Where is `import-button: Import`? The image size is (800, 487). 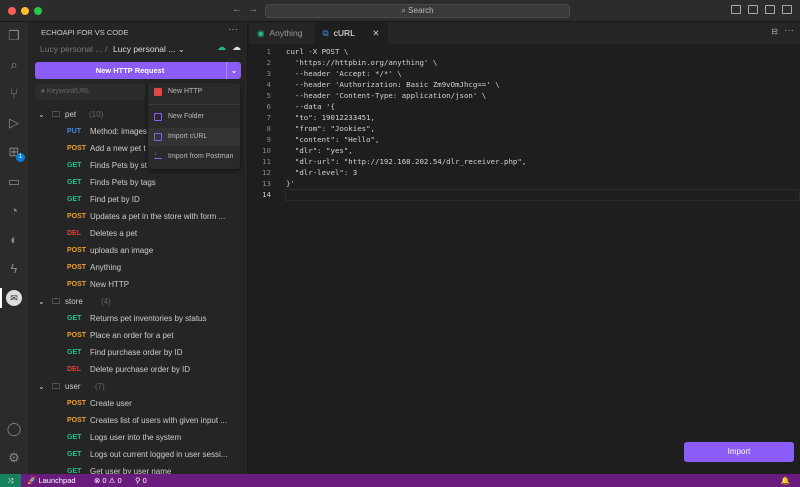 import-button: Import is located at coordinates (739, 452).